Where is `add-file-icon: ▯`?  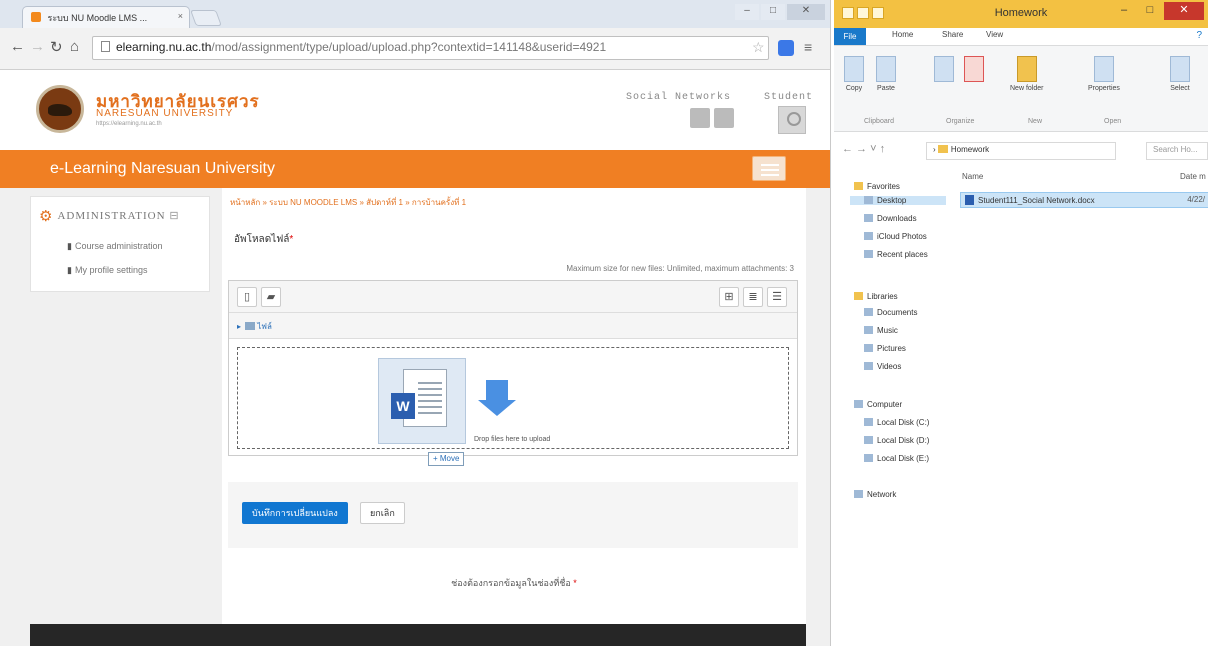
add-file-icon: ▯ is located at coordinates (247, 297).